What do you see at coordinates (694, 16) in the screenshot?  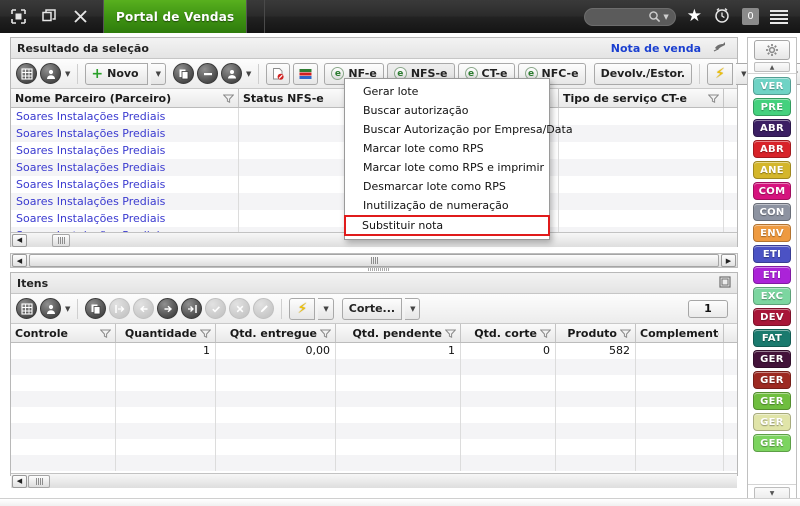 I see `favorites-star-icon: ★` at bounding box center [694, 16].